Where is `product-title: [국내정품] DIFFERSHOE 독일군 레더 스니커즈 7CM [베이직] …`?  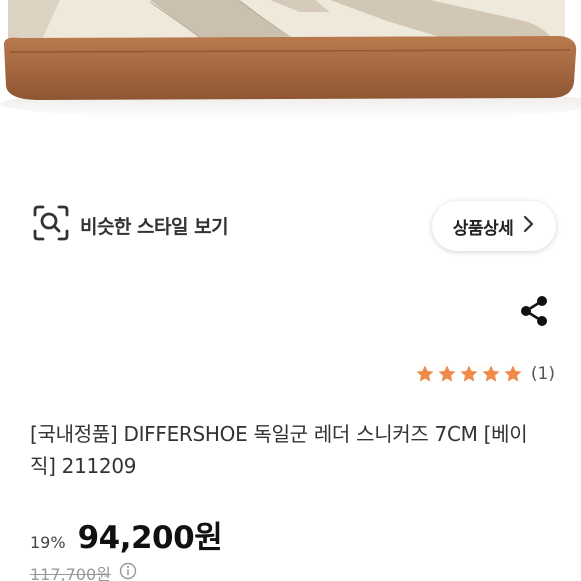 product-title: [국내정품] DIFFERSHOE 독일군 레더 스니커즈 7CM [베이직] … is located at coordinates (279, 450).